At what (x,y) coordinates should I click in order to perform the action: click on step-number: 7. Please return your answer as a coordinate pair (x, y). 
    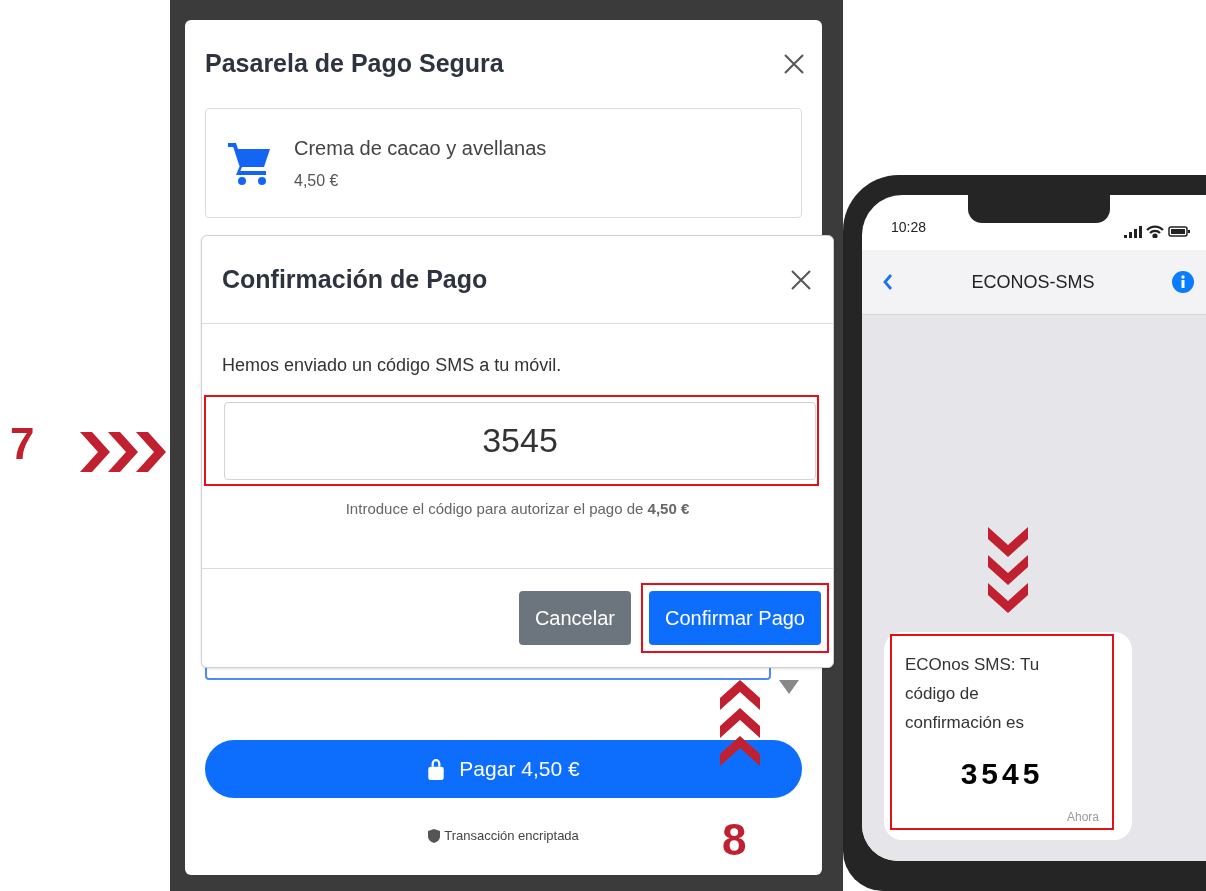
    Looking at the image, I should click on (22, 444).